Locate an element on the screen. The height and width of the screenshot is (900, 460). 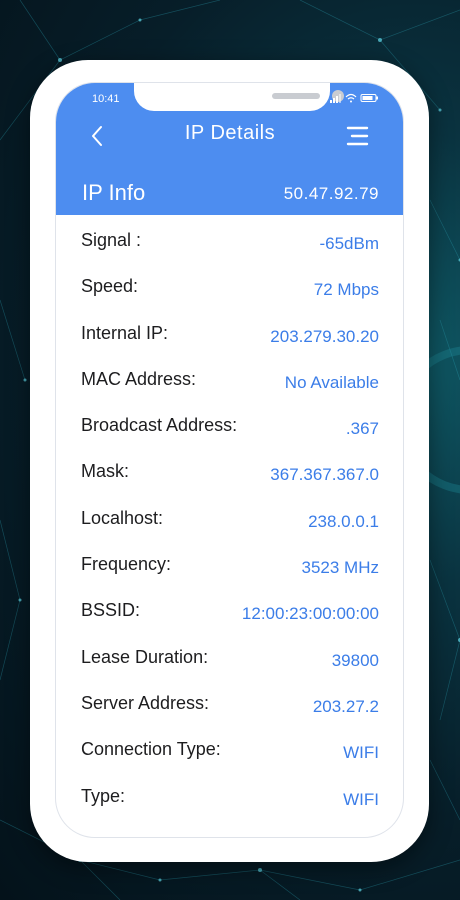
detail-label: Localhost: is located at coordinates (122, 517).